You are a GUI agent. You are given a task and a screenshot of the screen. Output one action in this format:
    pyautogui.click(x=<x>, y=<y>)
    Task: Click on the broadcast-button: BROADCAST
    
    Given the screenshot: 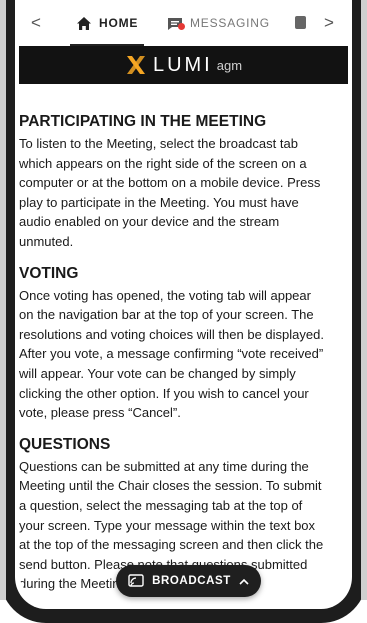 What is the action you would take?
    pyautogui.click(x=188, y=581)
    